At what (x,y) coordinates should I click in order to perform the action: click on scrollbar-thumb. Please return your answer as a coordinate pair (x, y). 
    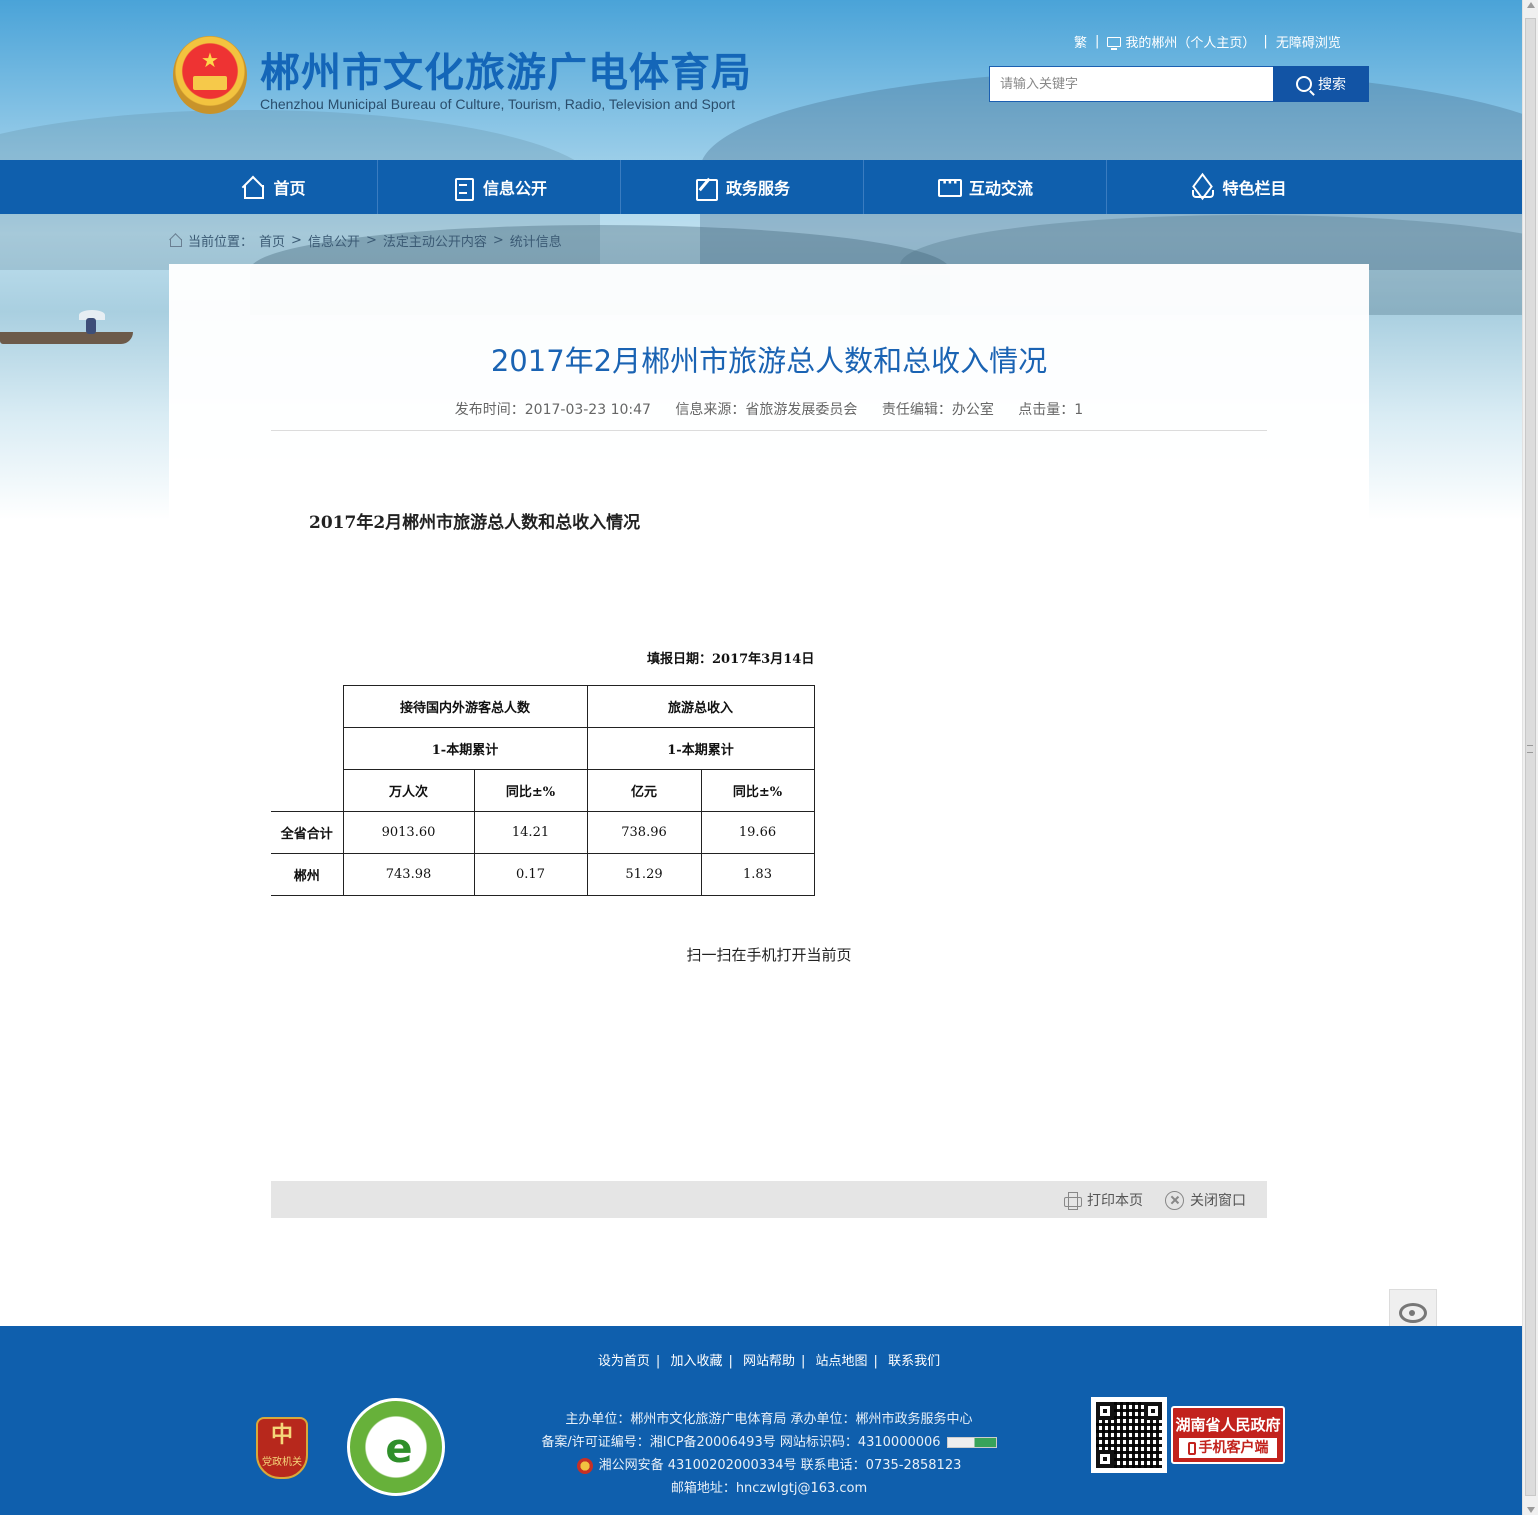
    Looking at the image, I should click on (1530, 757).